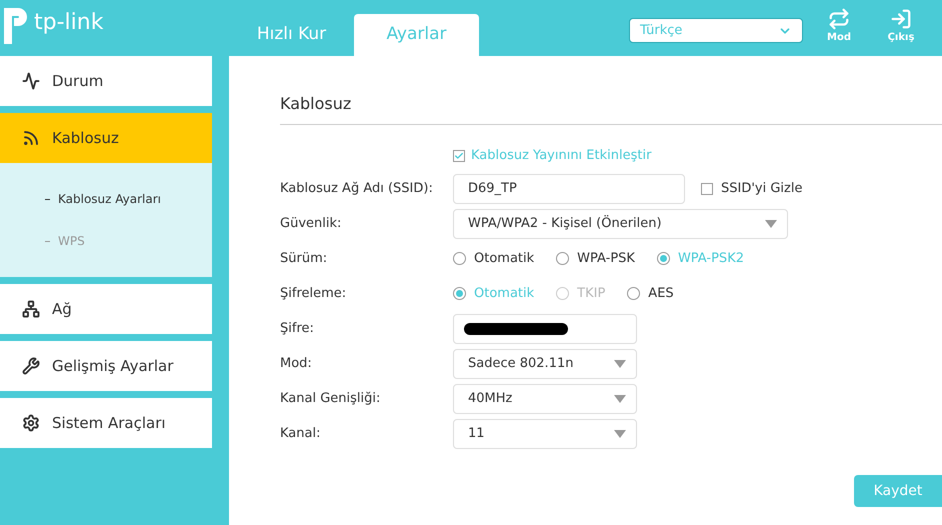 Image resolution: width=942 pixels, height=525 pixels. I want to click on field-label: Kanal Genişliği:, so click(331, 399).